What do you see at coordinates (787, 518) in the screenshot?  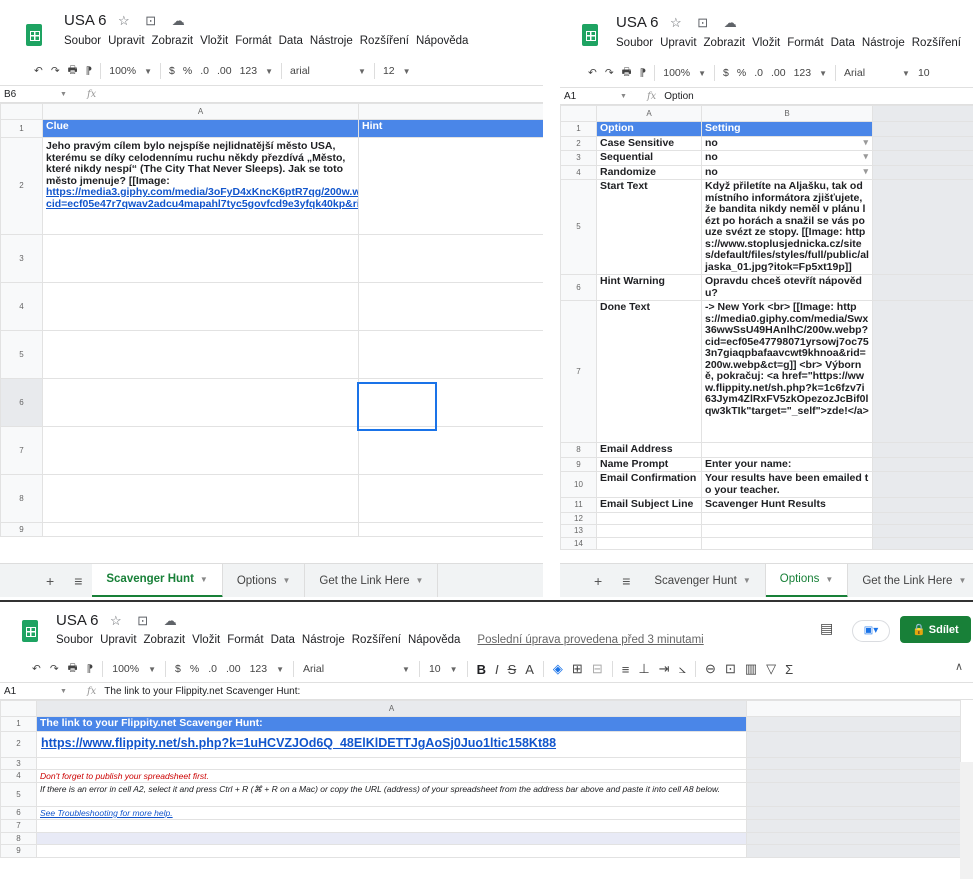 I see `setting-value-cell` at bounding box center [787, 518].